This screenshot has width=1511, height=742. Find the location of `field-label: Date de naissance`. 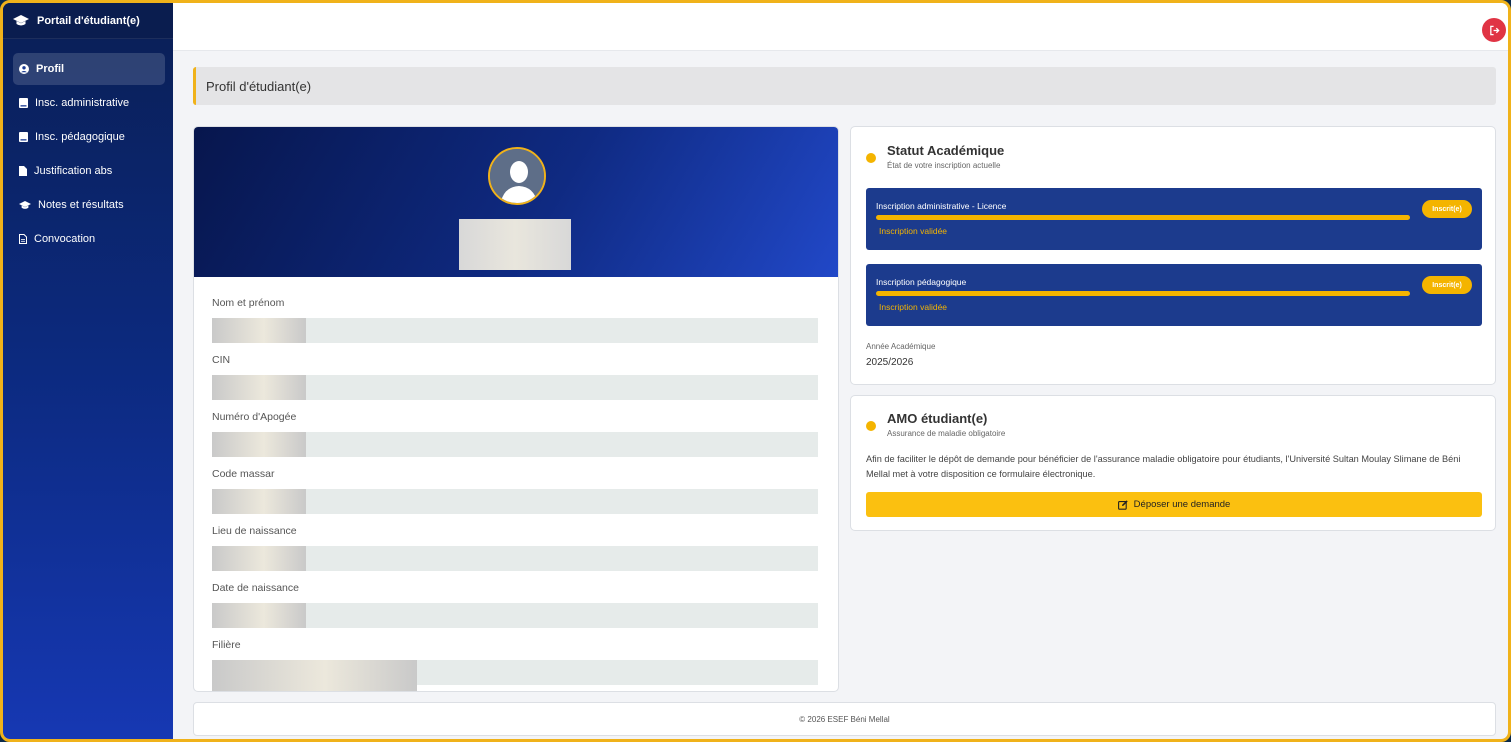

field-label: Date de naissance is located at coordinates (255, 588).